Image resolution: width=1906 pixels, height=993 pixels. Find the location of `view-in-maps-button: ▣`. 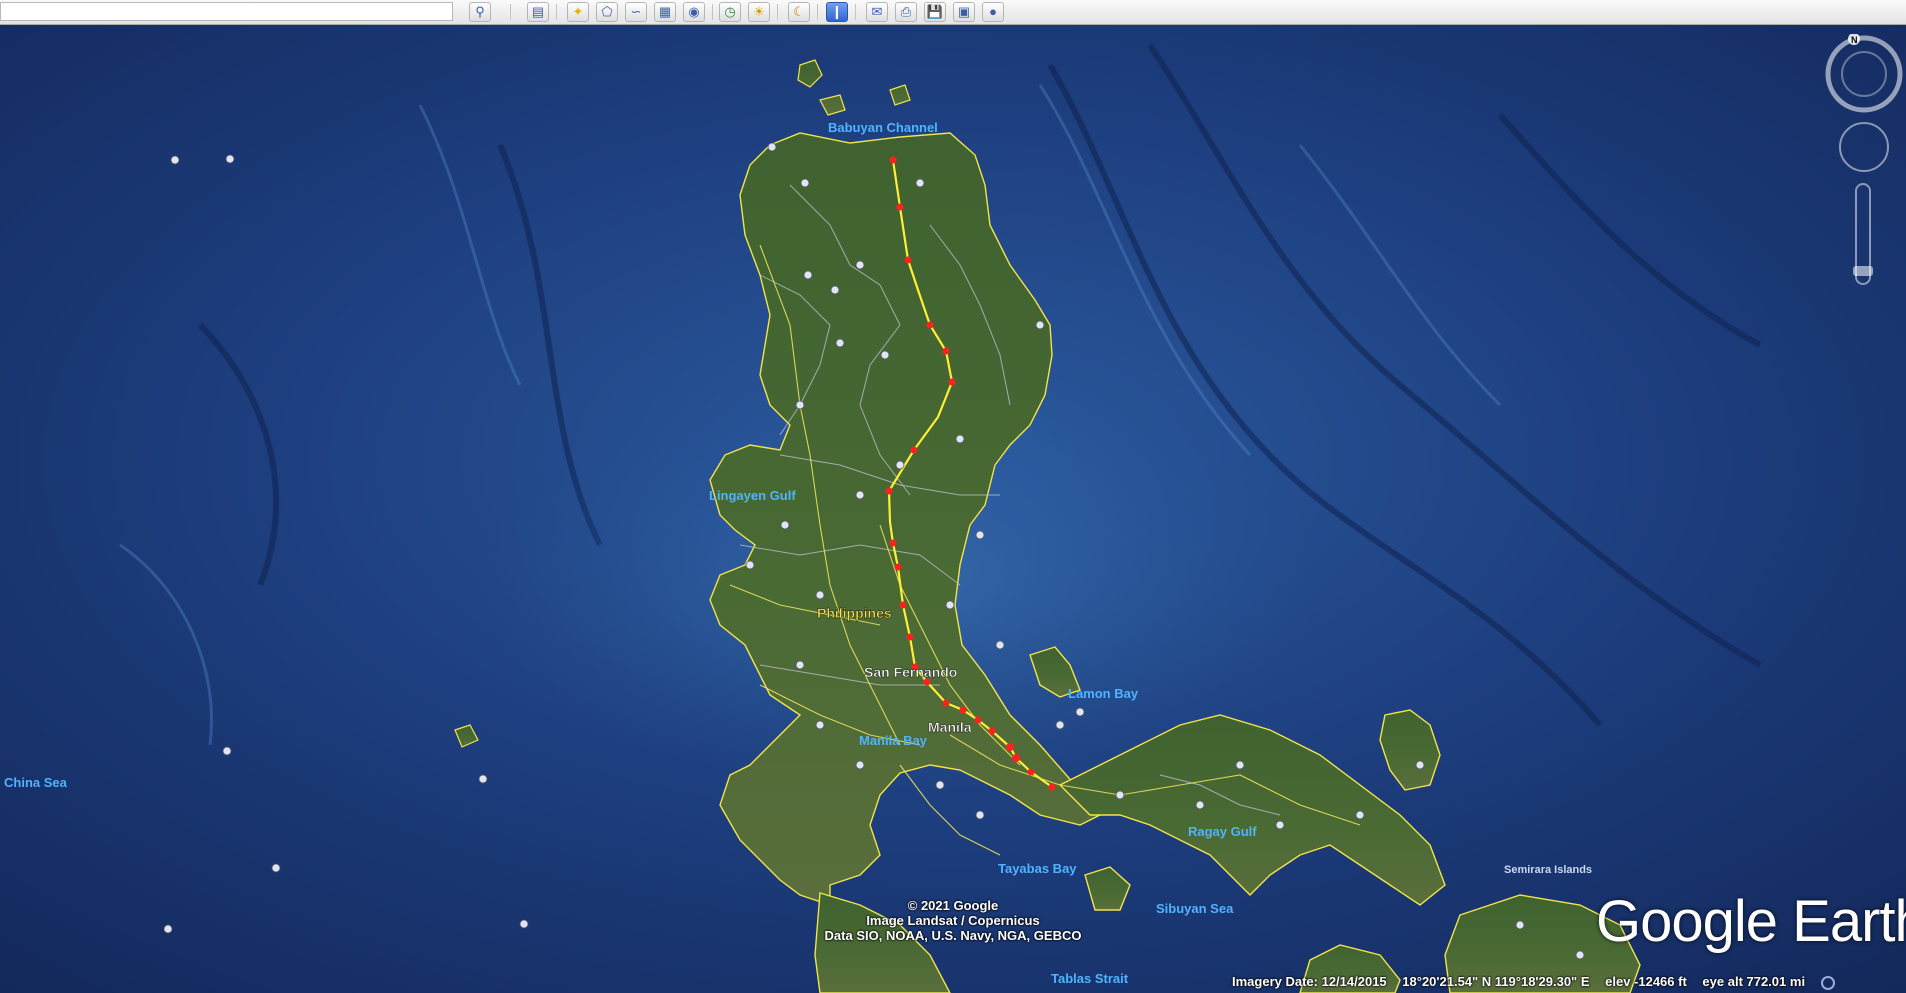

view-in-maps-button: ▣ is located at coordinates (964, 12).